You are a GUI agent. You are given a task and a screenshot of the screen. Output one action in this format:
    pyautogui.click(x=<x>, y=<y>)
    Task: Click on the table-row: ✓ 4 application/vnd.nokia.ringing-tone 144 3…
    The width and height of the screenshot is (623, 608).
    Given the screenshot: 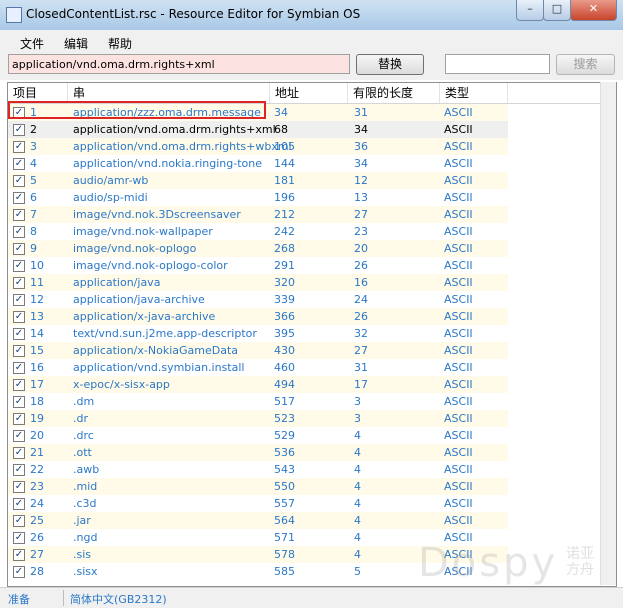 What is the action you would take?
    pyautogui.click(x=258, y=163)
    